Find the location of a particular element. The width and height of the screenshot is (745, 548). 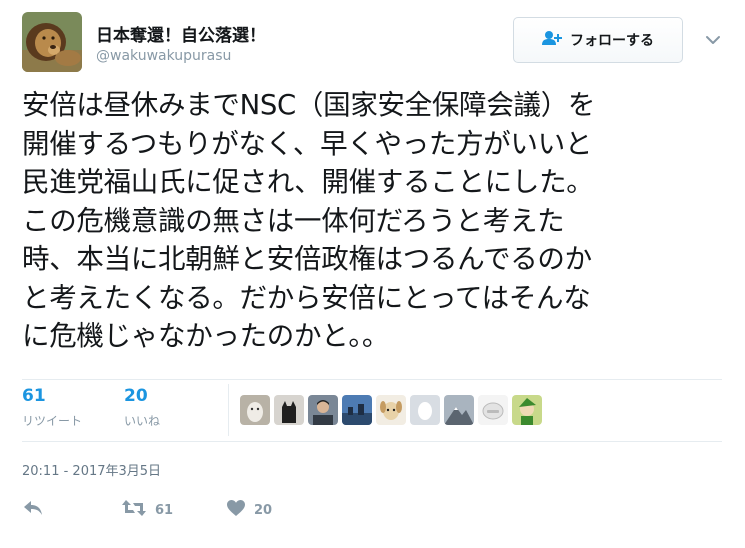

tweet-text-line: 安倍は昼休みまでNSC（国家安全保障会議）を is located at coordinates (309, 105).